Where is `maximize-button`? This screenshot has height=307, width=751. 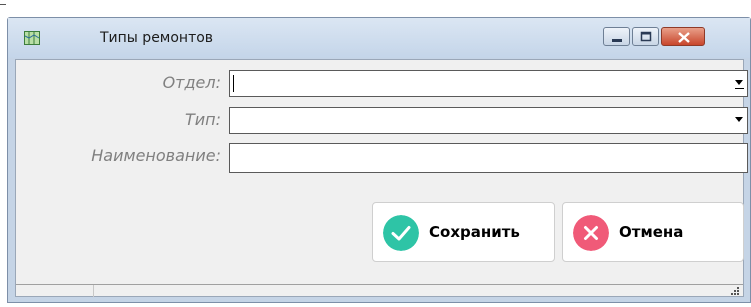 maximize-button is located at coordinates (645, 36).